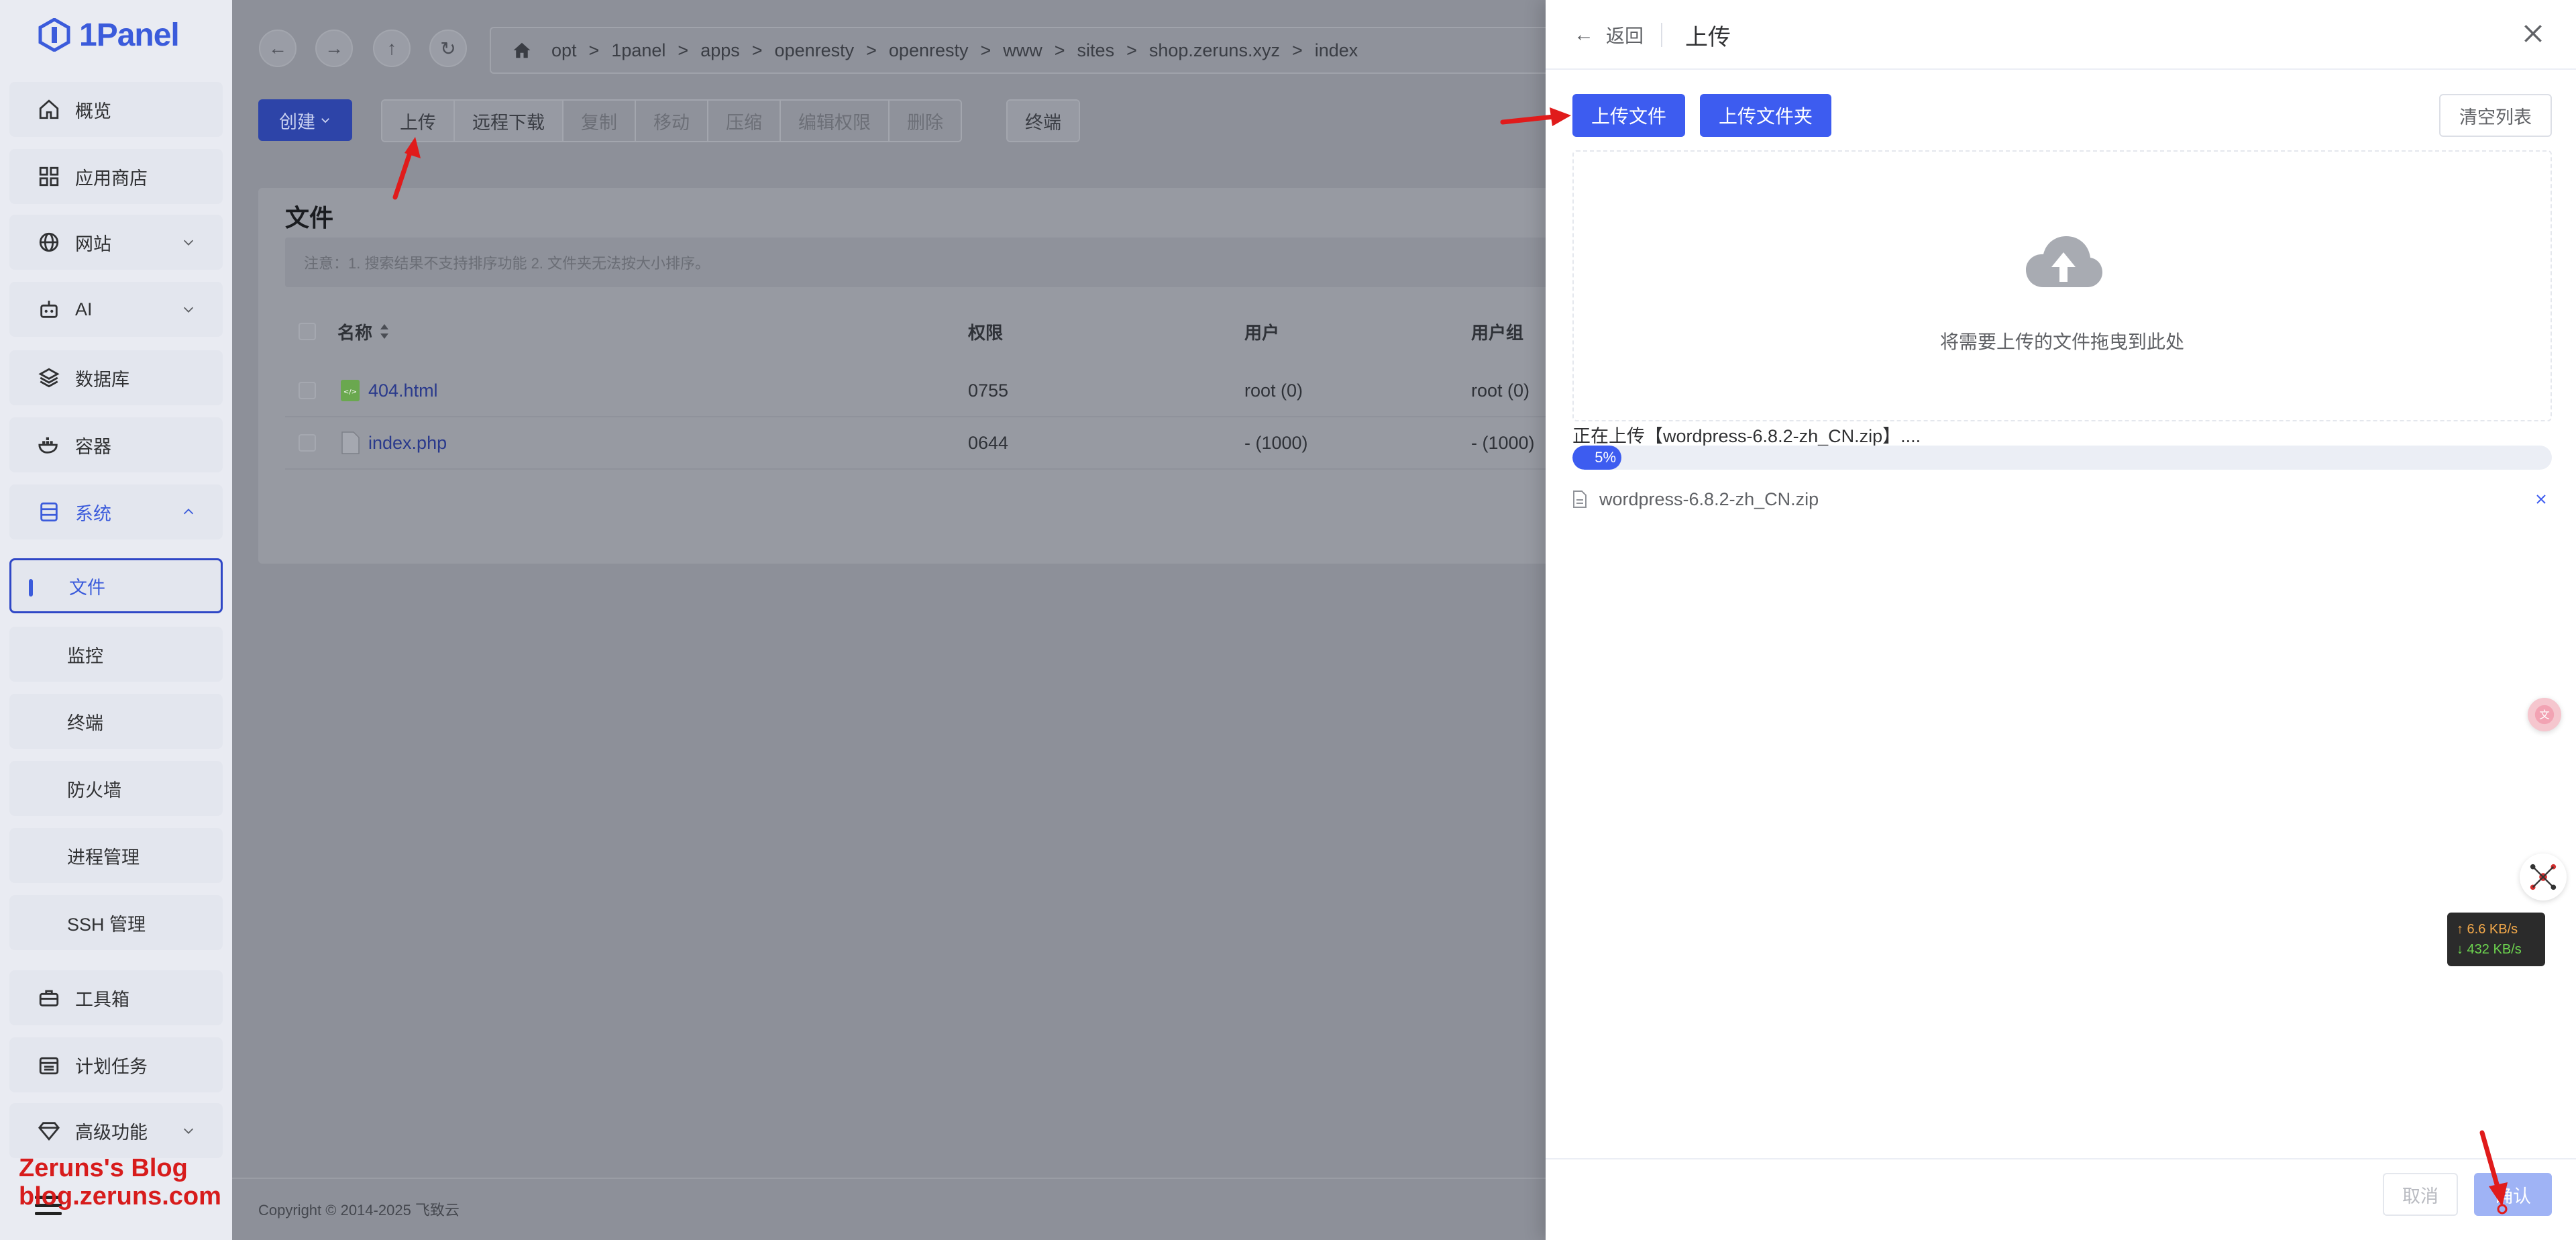  I want to click on column-group: 用户组, so click(1497, 332).